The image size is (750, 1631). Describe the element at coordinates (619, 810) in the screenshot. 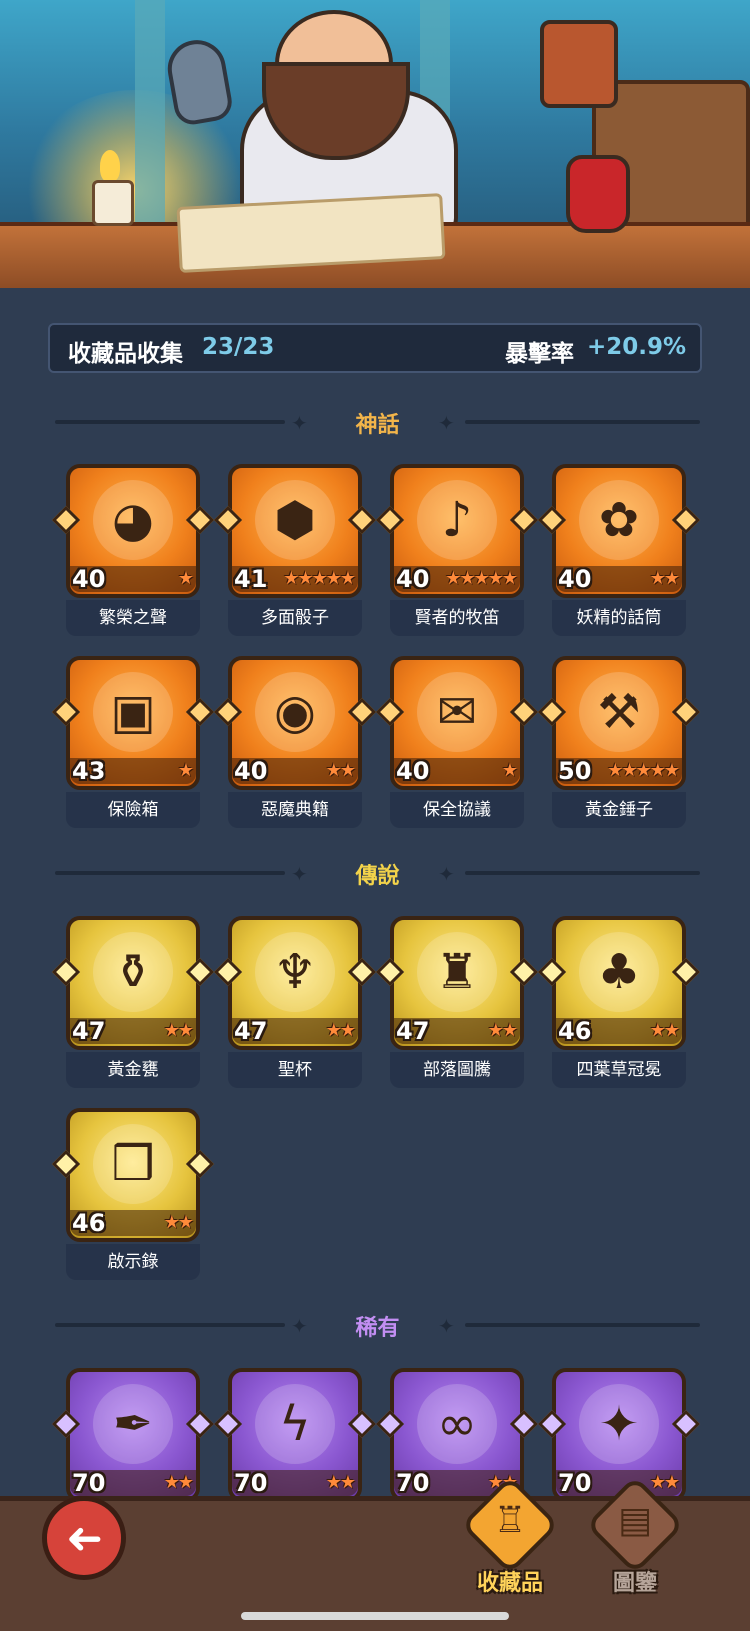

I see `item-name: 黃金錘子` at that location.